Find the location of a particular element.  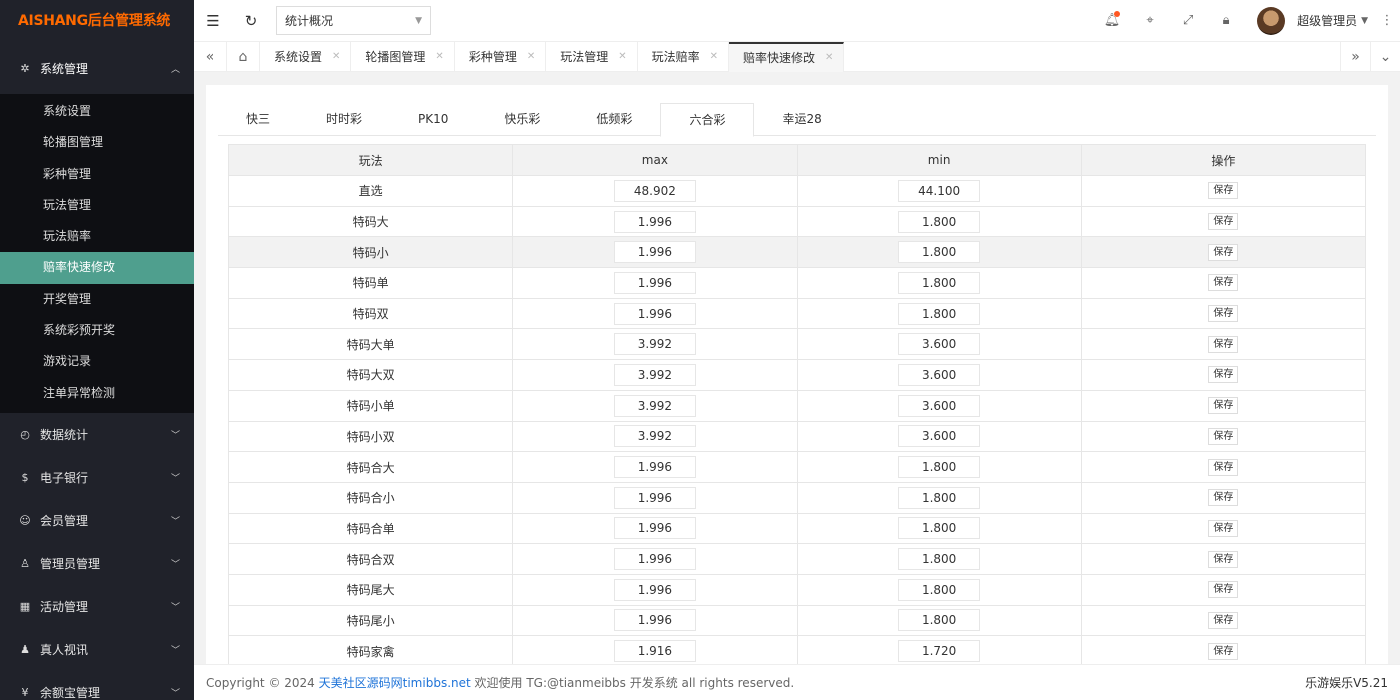

sidebar-item: 赔率快速修改 is located at coordinates (97, 268).